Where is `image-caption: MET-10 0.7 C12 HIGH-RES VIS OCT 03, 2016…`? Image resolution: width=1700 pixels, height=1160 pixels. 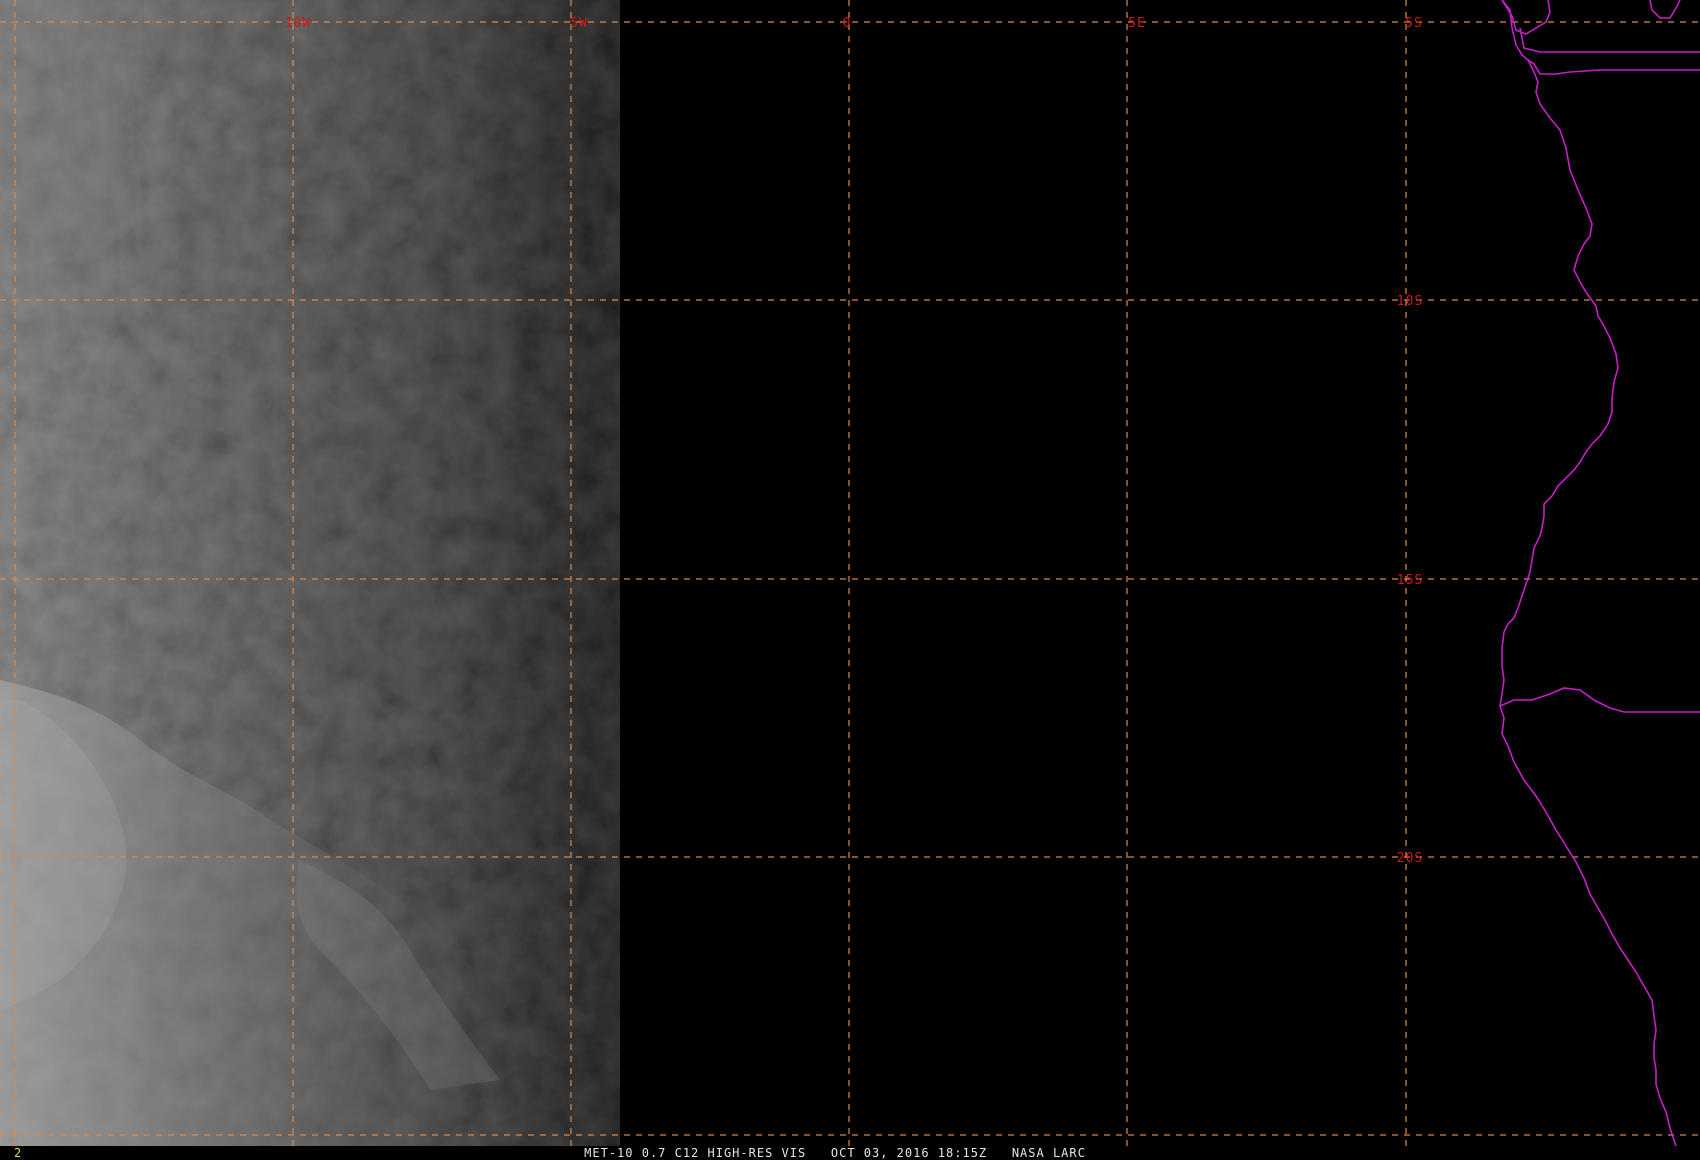
image-caption: MET-10 0.7 C12 HIGH-RES VIS OCT 03, 2016… is located at coordinates (835, 1153).